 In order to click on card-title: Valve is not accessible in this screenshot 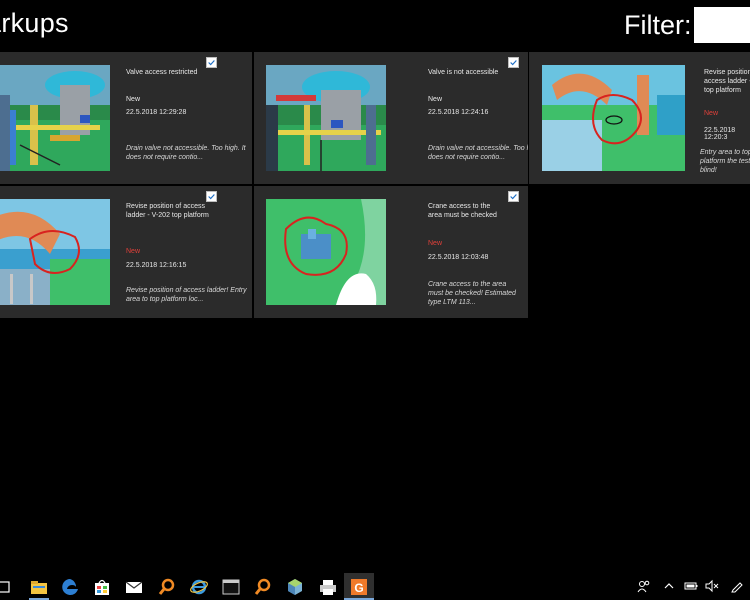, I will do `click(463, 72)`.